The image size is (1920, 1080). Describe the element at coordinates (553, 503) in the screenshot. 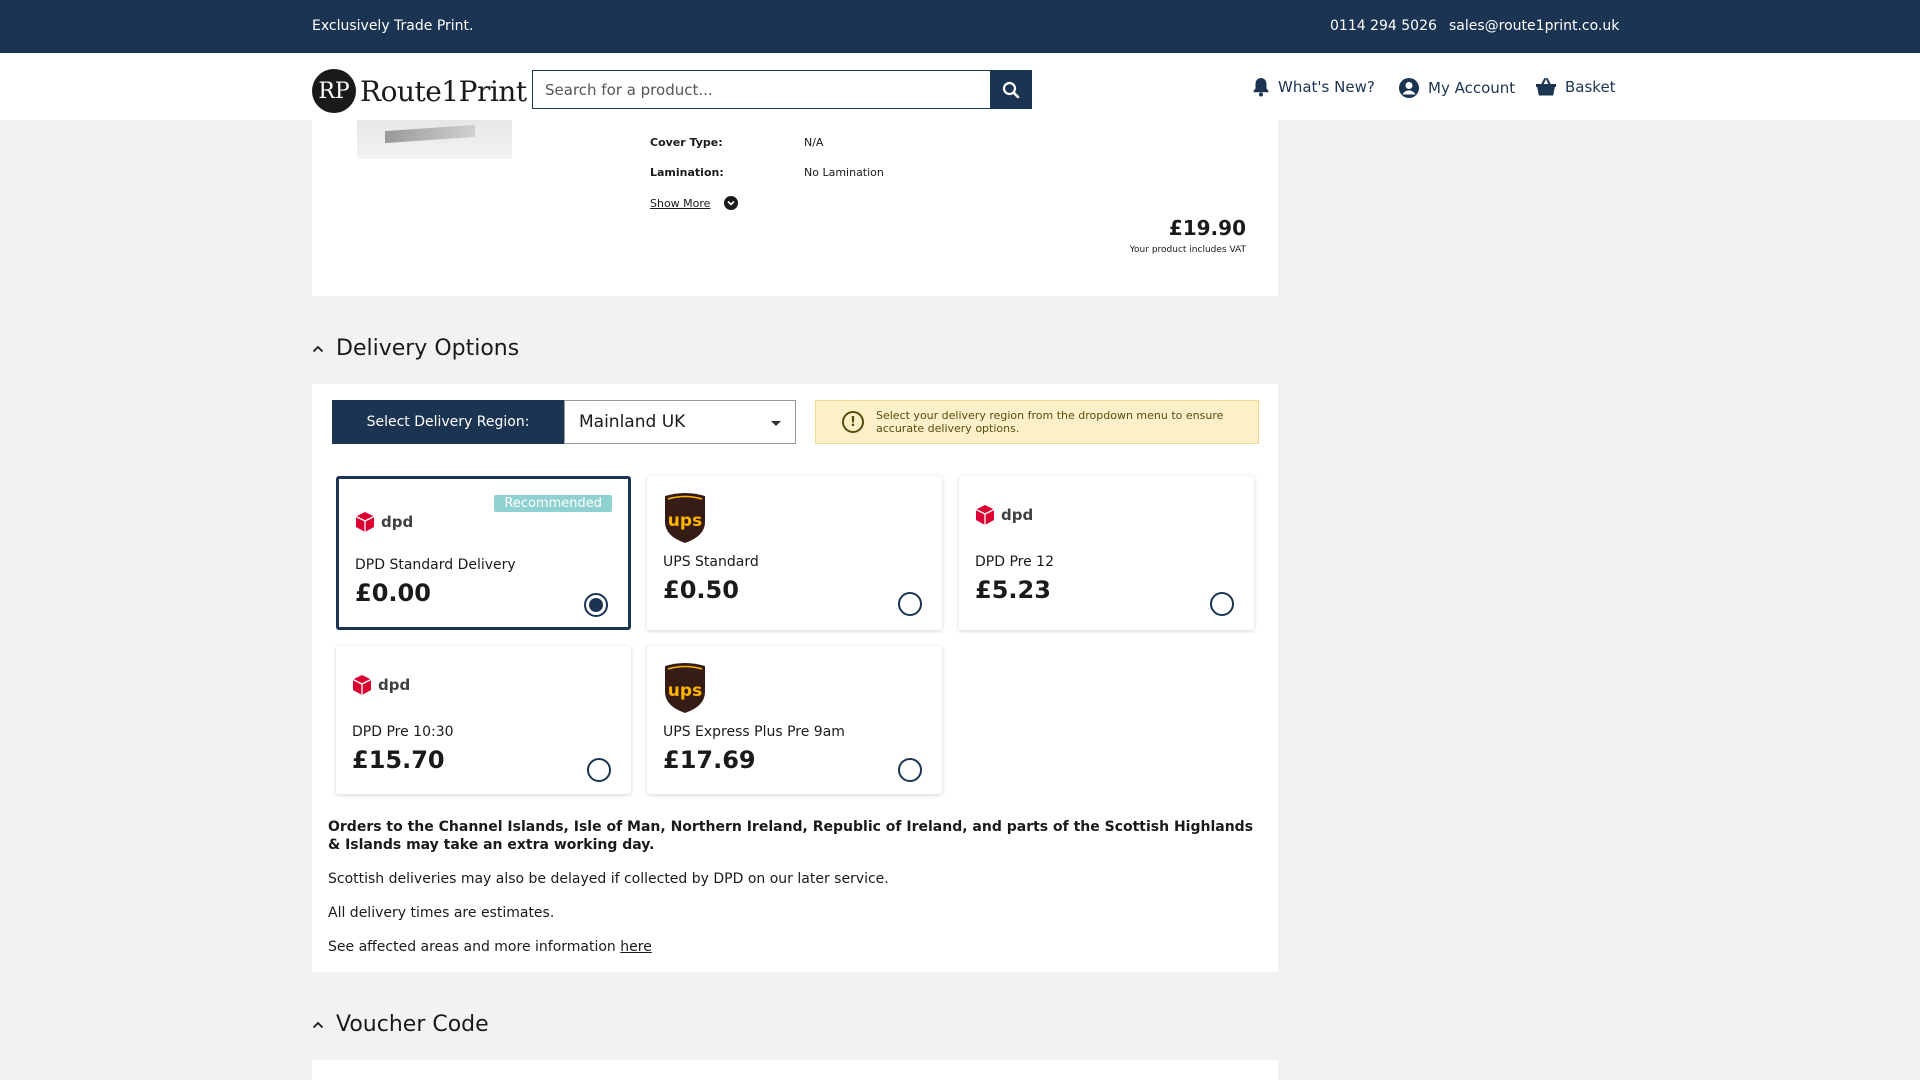

I see `recommended-badge: Recommended` at that location.